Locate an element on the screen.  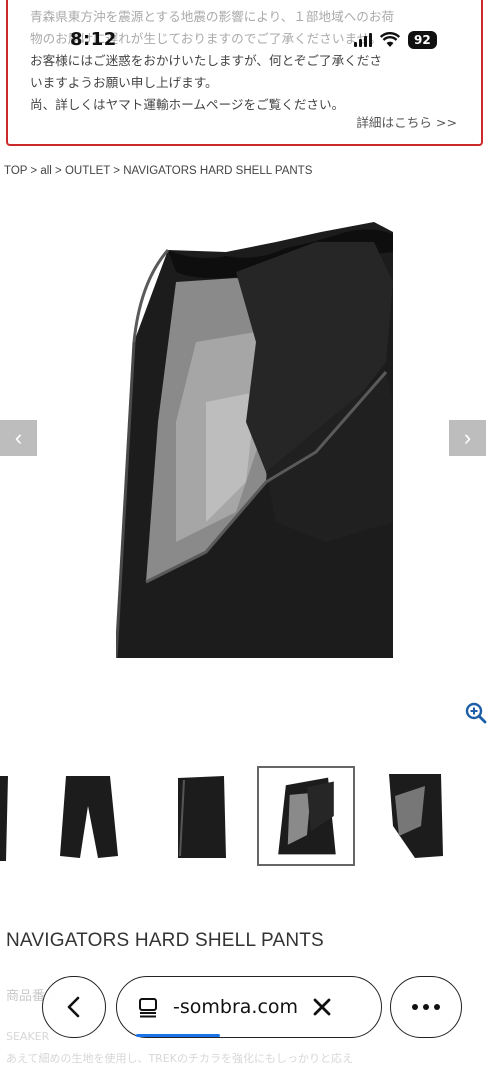
zoom-in-icon is located at coordinates (476, 713).